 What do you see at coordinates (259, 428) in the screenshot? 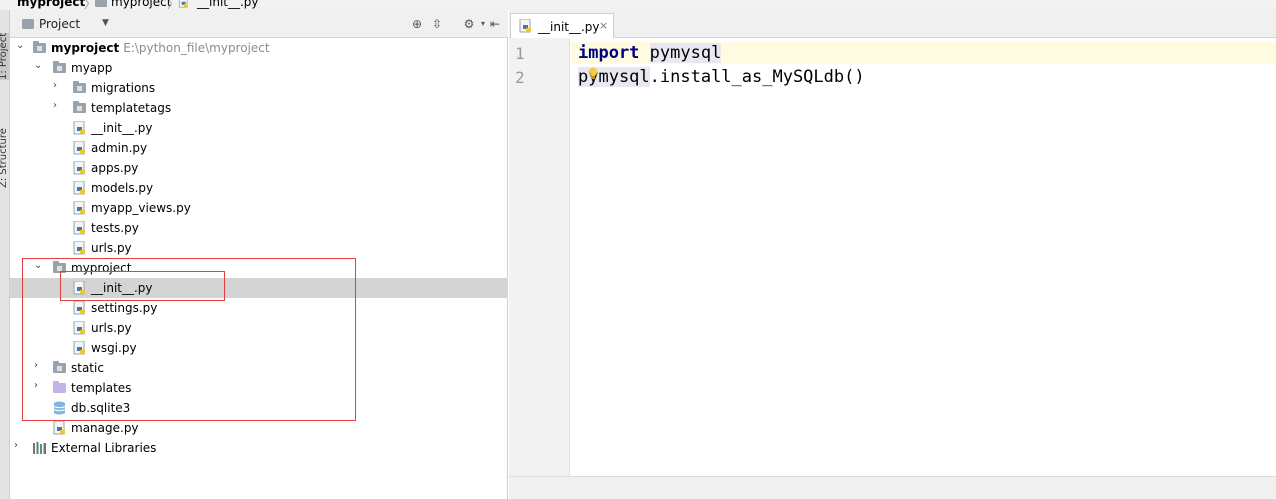
I see `tree-item-file: manage.py` at bounding box center [259, 428].